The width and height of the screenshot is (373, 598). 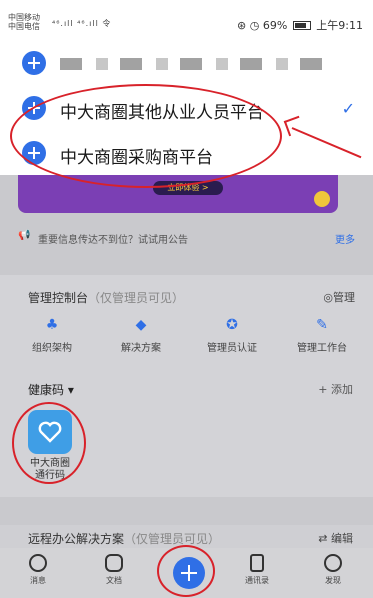 What do you see at coordinates (188, 188) in the screenshot?
I see `try-now-button: 立即体验 >` at bounding box center [188, 188].